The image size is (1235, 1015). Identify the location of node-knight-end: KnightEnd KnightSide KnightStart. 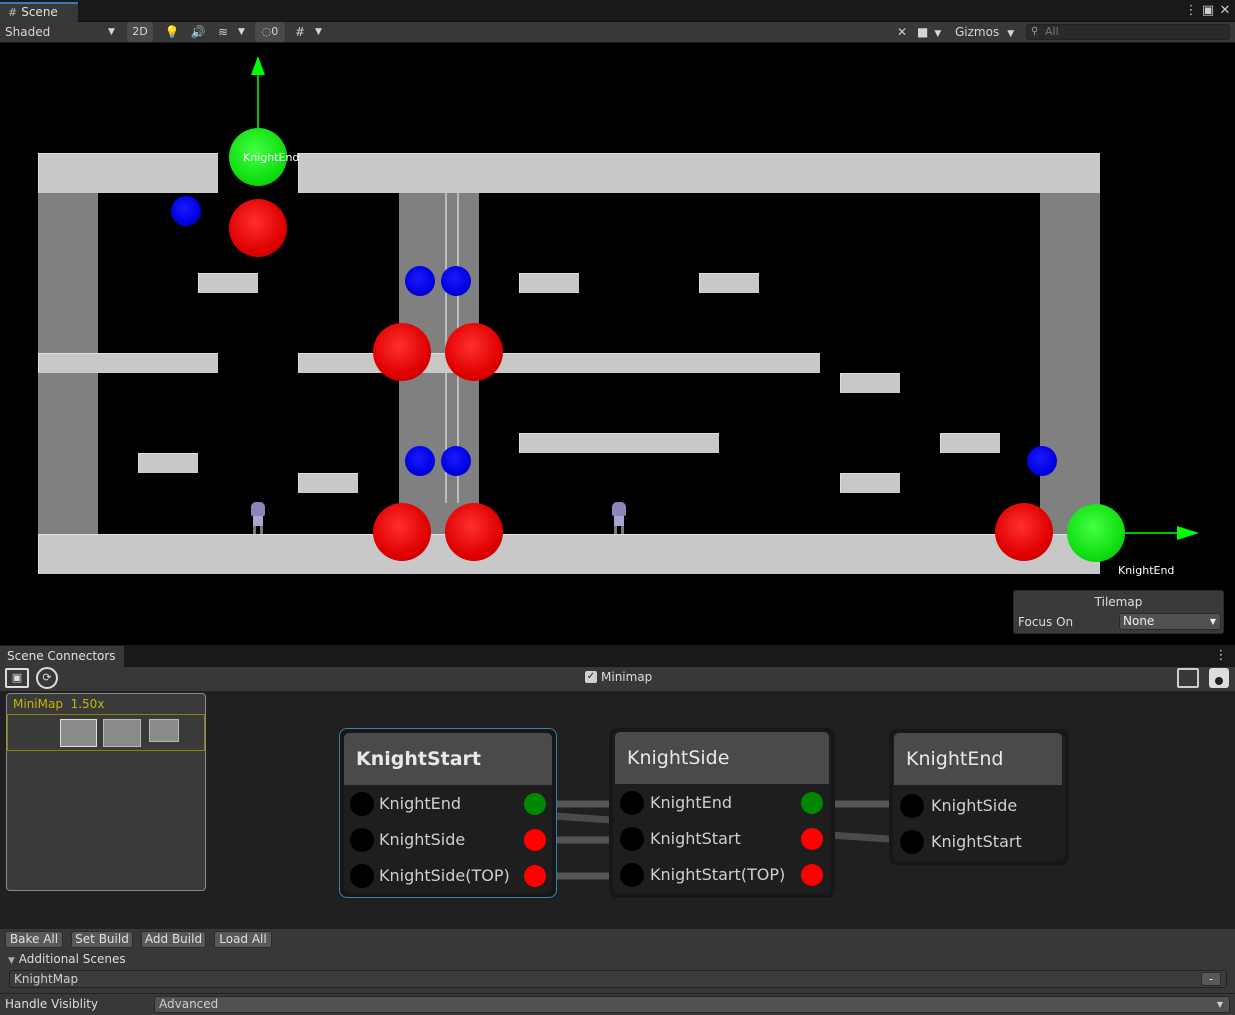
(979, 797).